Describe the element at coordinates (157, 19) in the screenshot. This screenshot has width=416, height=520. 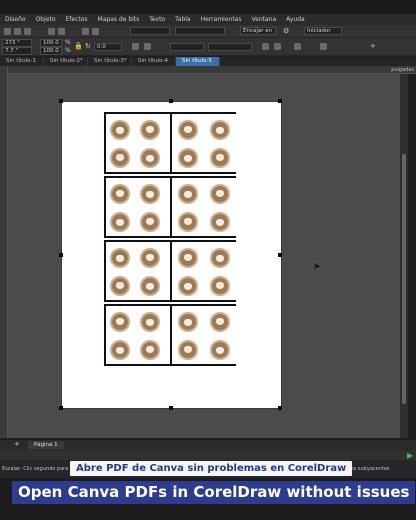
I see `menu-item: Texto` at that location.